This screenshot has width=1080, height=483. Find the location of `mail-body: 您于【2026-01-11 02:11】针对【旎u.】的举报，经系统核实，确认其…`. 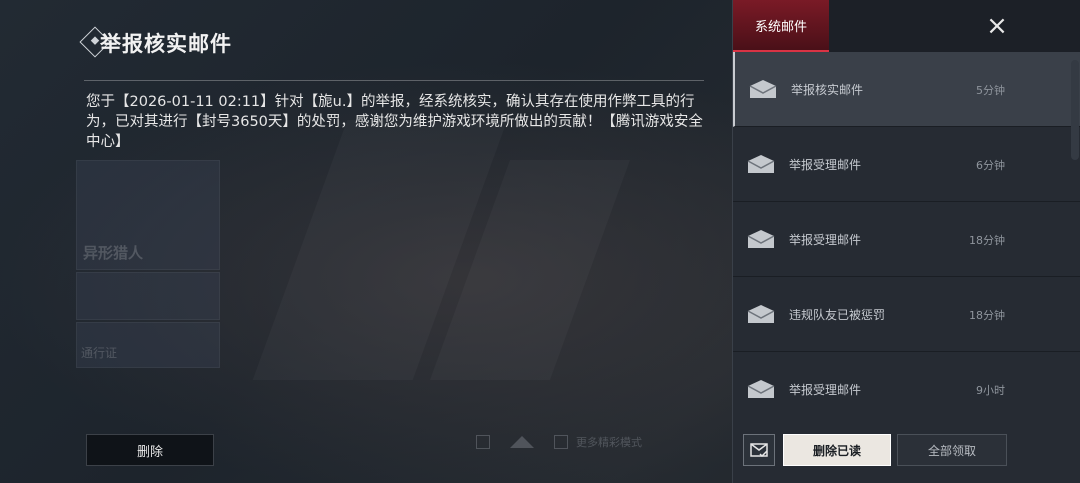

mail-body: 您于【2026-01-11 02:11】针对【旎u.】的举报，经系统核实，确认其… is located at coordinates (394, 122).